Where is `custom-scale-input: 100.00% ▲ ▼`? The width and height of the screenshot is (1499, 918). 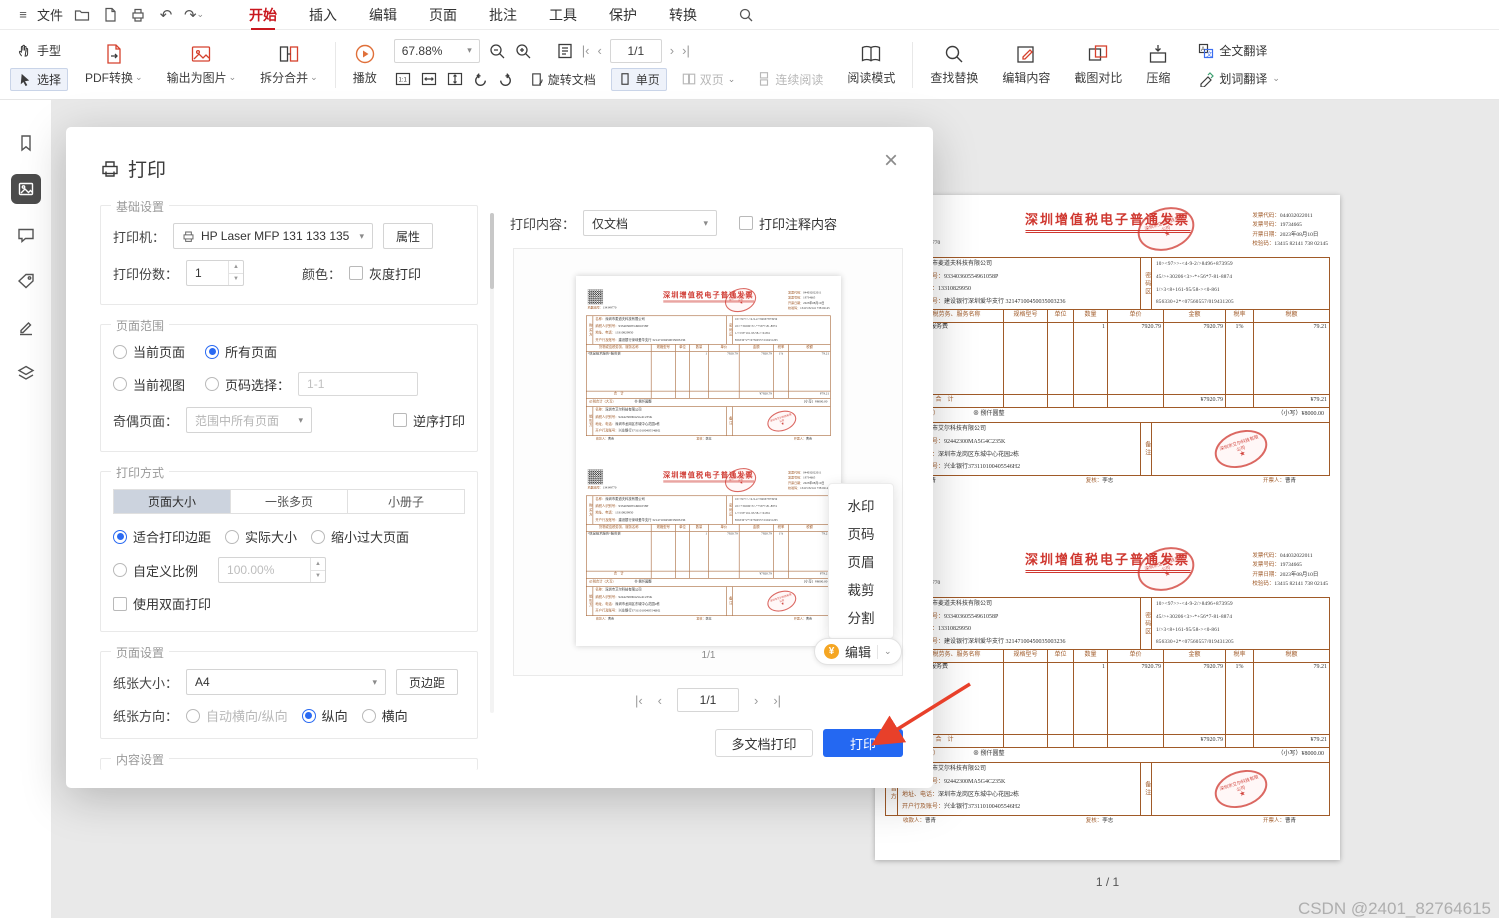
custom-scale-input: 100.00% ▲ ▼ is located at coordinates (272, 570).